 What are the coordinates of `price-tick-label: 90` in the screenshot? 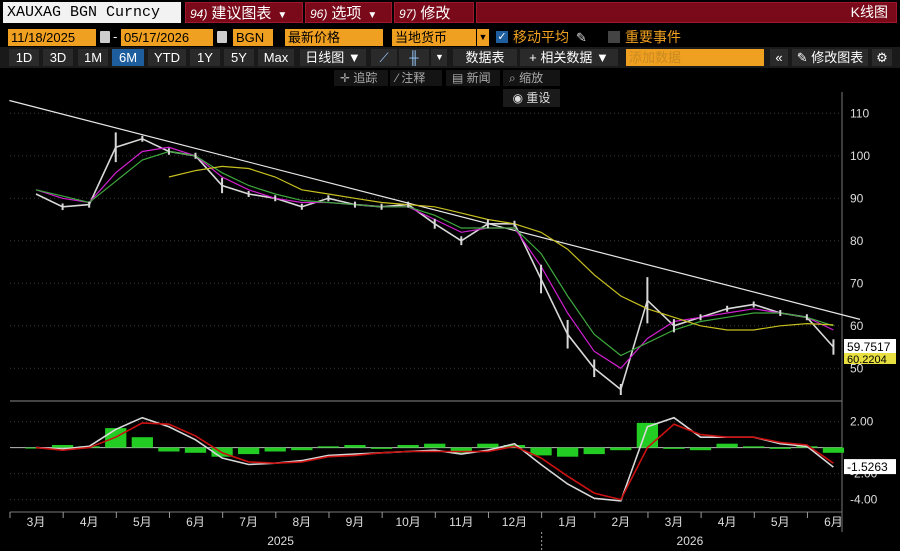 It's located at (857, 198).